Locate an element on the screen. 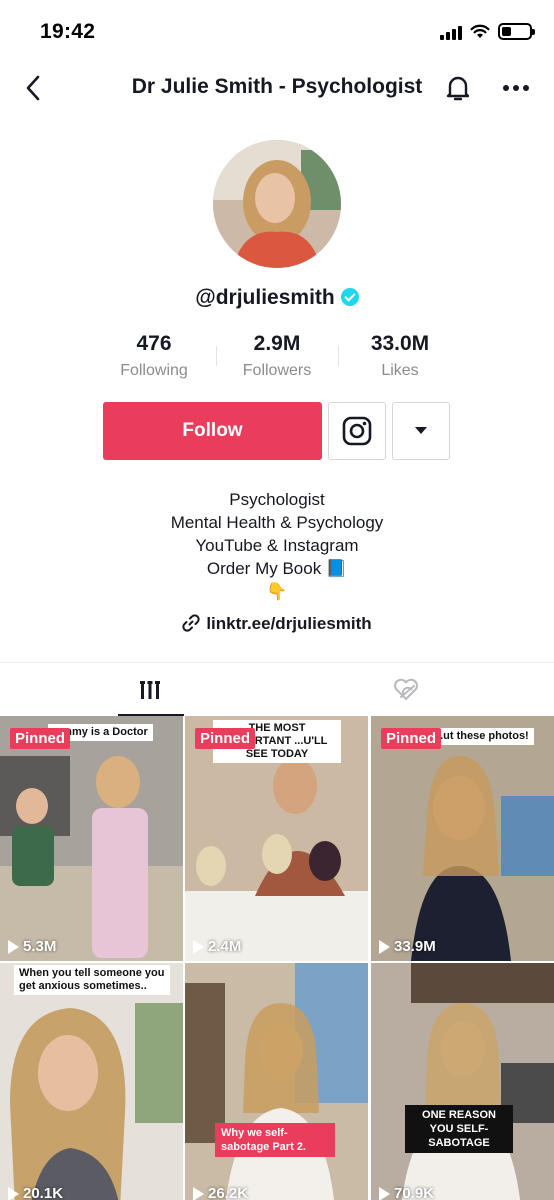 Image resolution: width=554 pixels, height=1200 pixels. bell-icon is located at coordinates (458, 88).